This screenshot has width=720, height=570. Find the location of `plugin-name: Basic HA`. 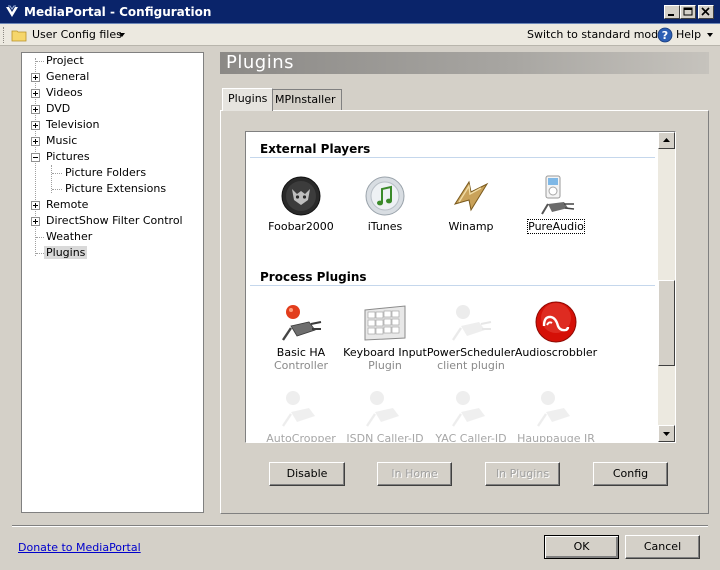

plugin-name: Basic HA is located at coordinates (301, 352).